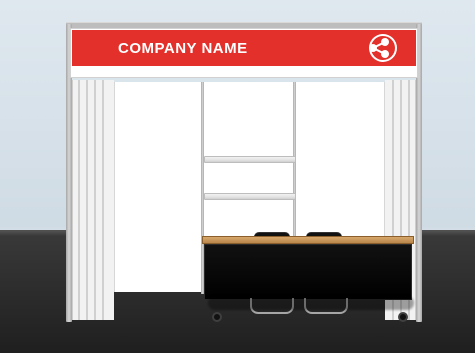 The width and height of the screenshot is (475, 353). Describe the element at coordinates (403, 317) in the screenshot. I see `counter-caster-right` at that location.